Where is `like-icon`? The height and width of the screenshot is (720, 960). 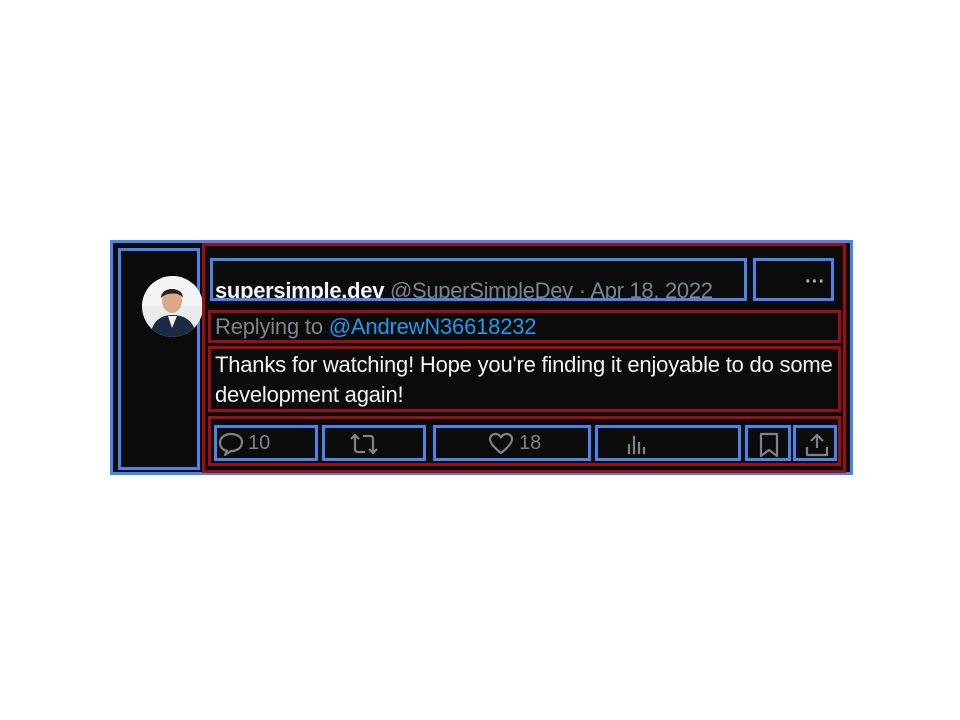 like-icon is located at coordinates (501, 443).